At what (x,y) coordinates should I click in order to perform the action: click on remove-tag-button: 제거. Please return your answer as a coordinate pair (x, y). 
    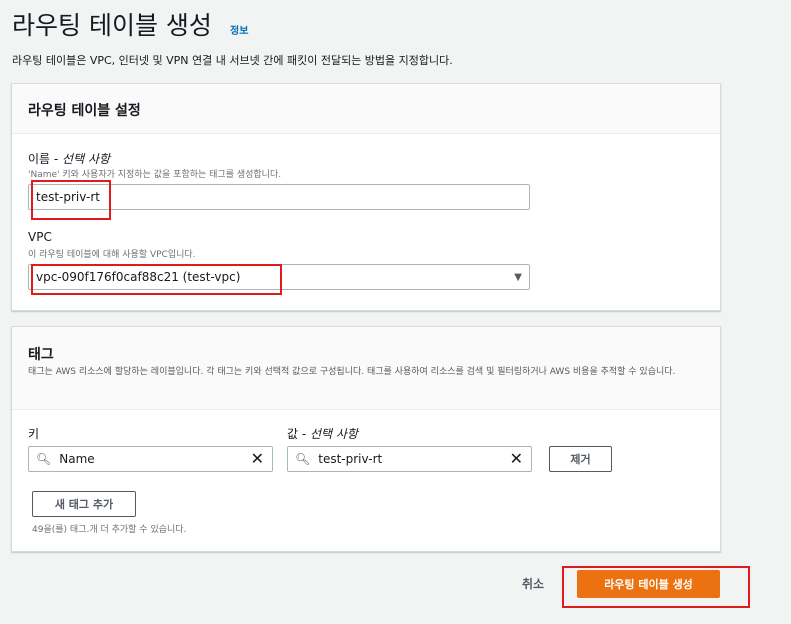
    Looking at the image, I should click on (580, 459).